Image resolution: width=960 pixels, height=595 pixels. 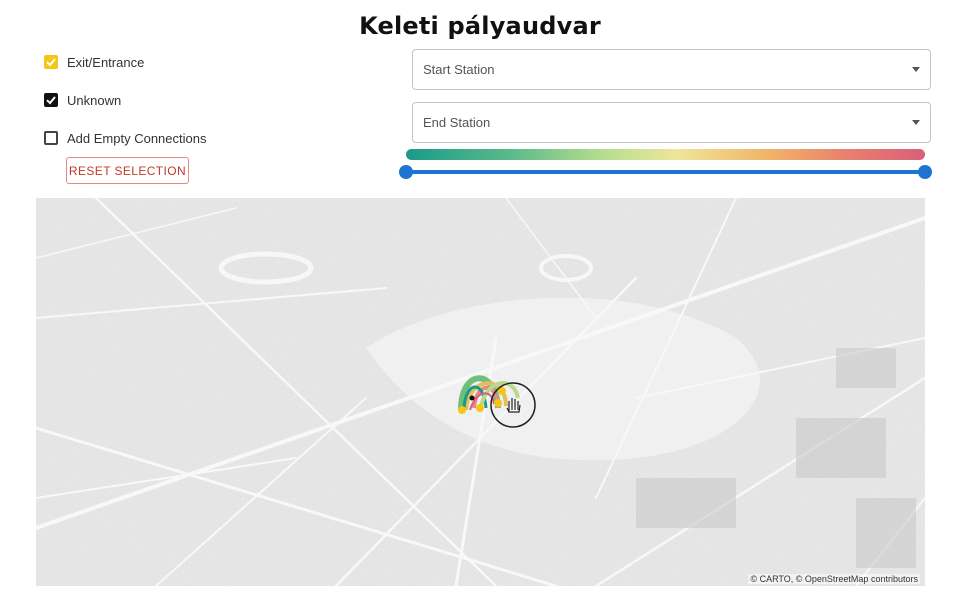 What do you see at coordinates (457, 122) in the screenshot?
I see `end-station-placeholder: End Station` at bounding box center [457, 122].